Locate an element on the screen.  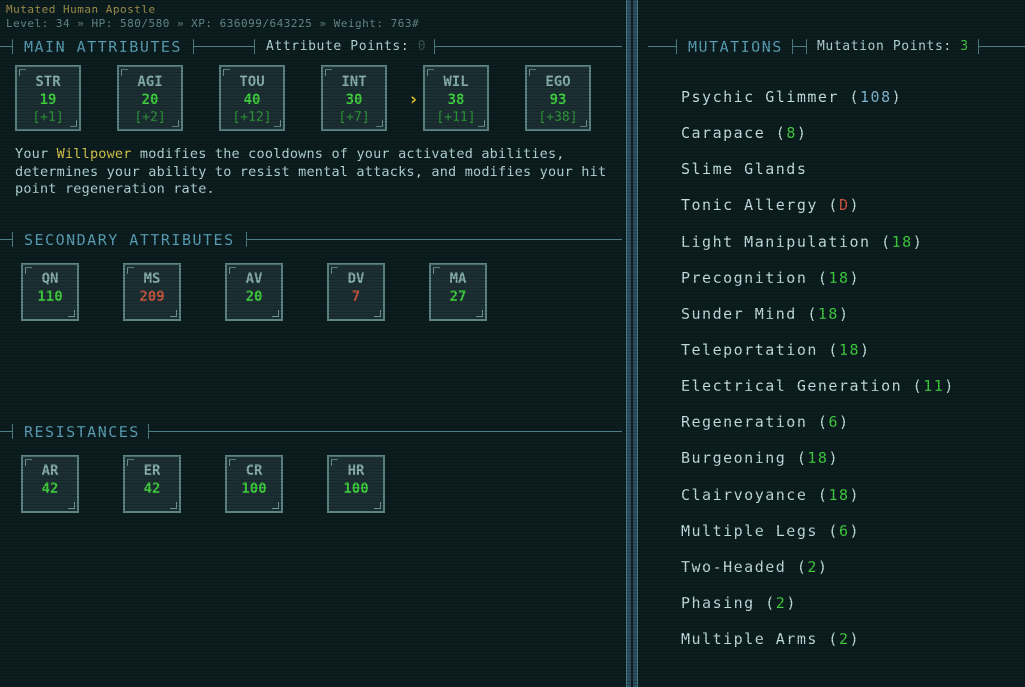
attribute-value: 38 is located at coordinates (456, 100).